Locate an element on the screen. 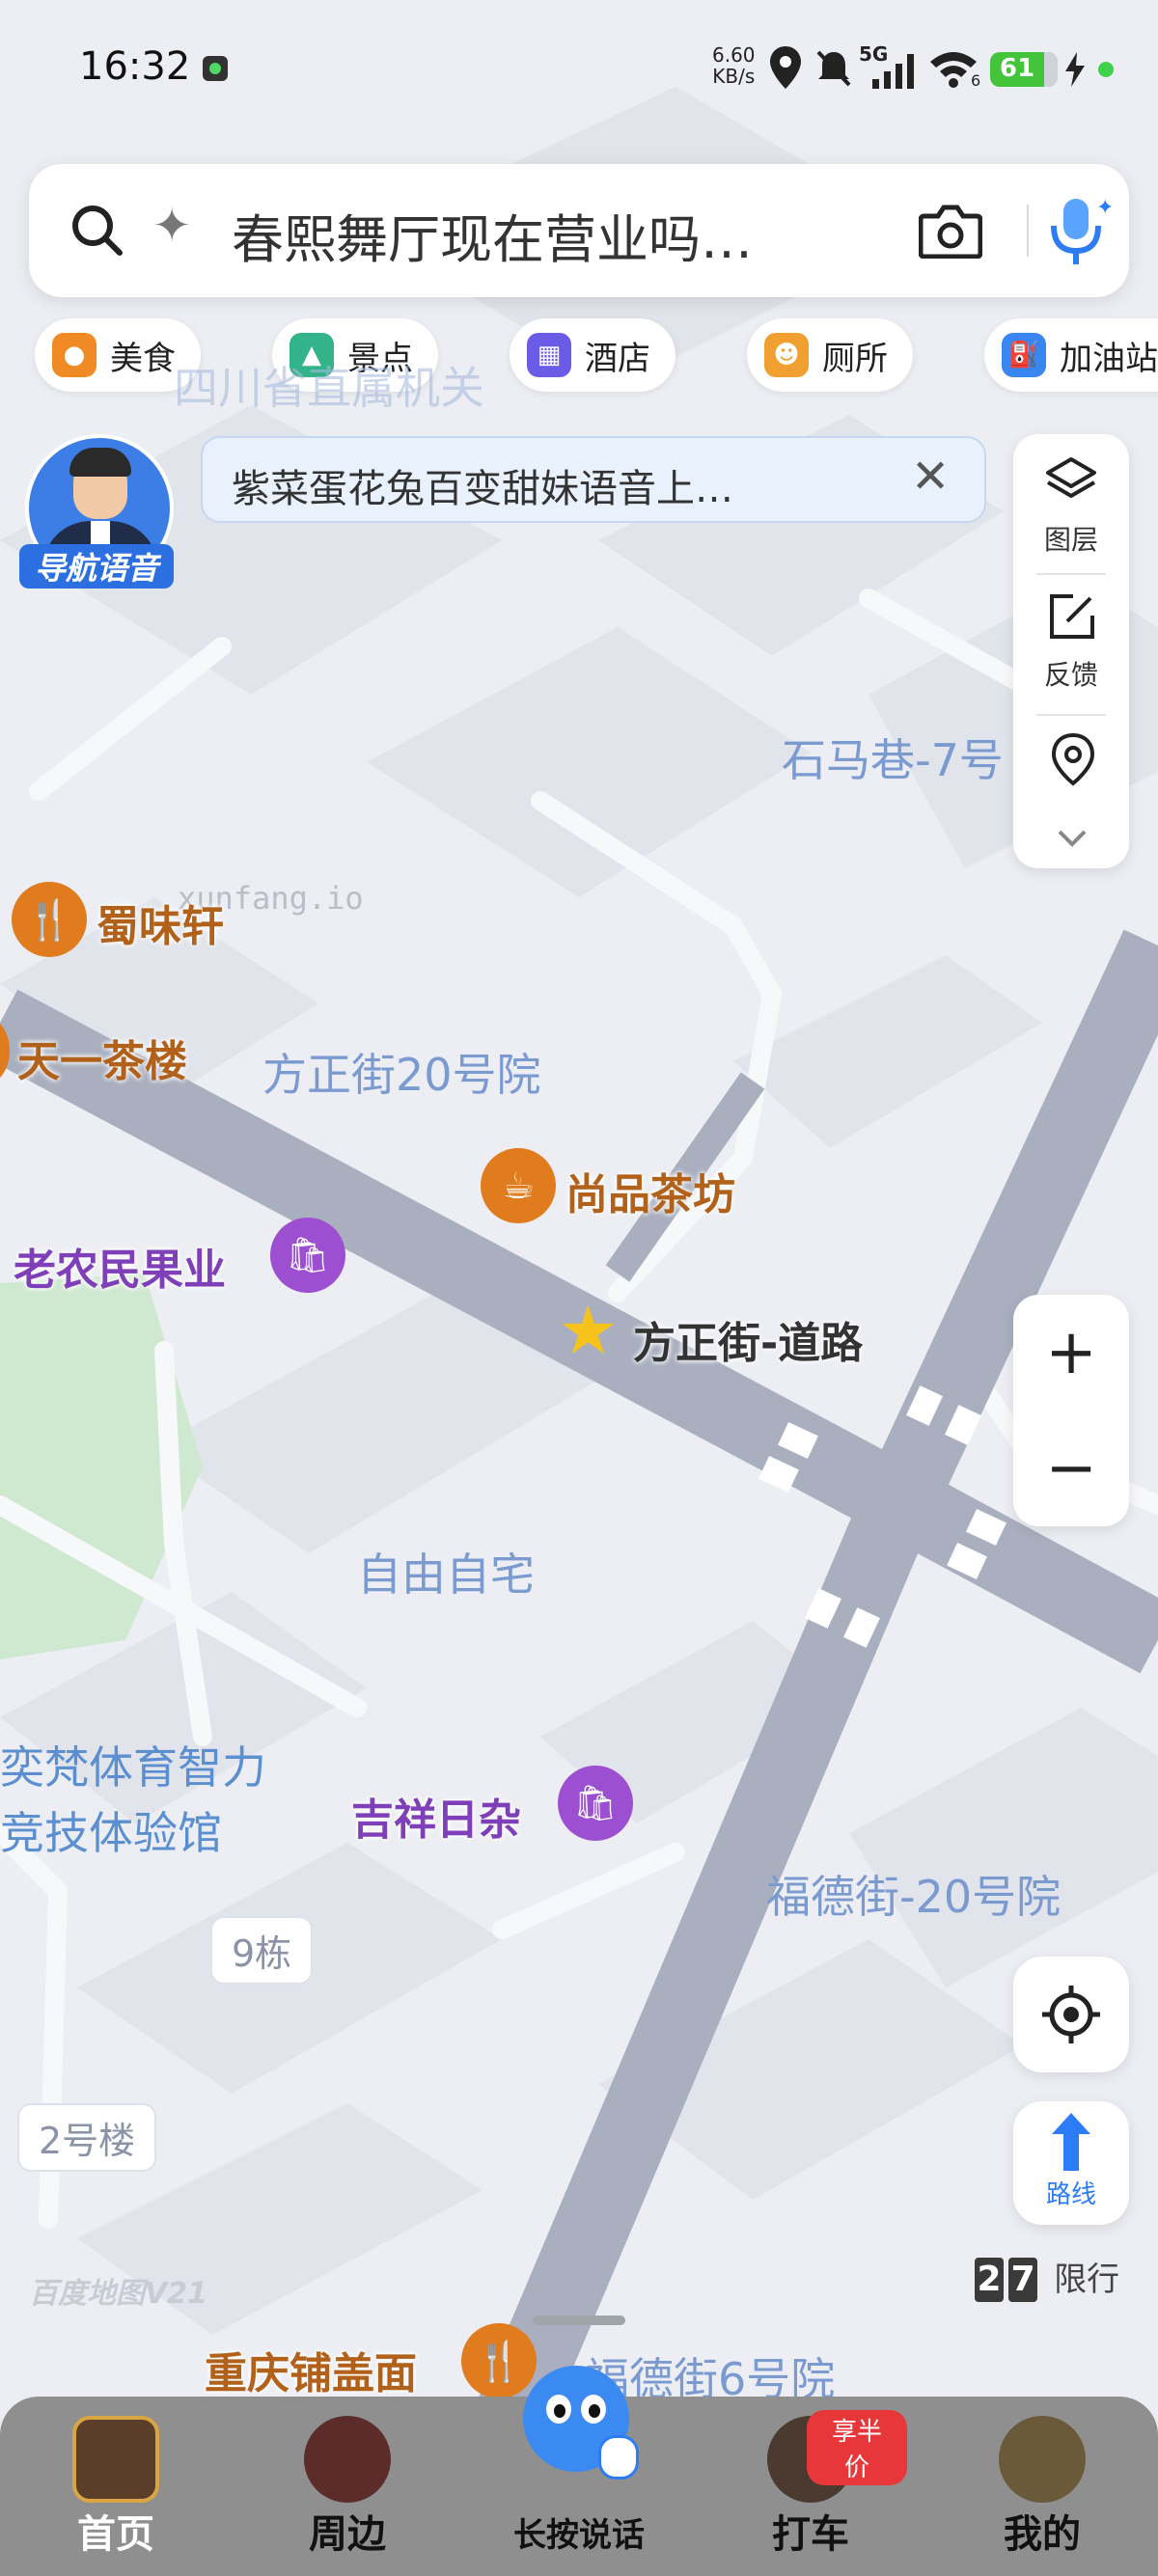  food-icon: ● is located at coordinates (74, 355).